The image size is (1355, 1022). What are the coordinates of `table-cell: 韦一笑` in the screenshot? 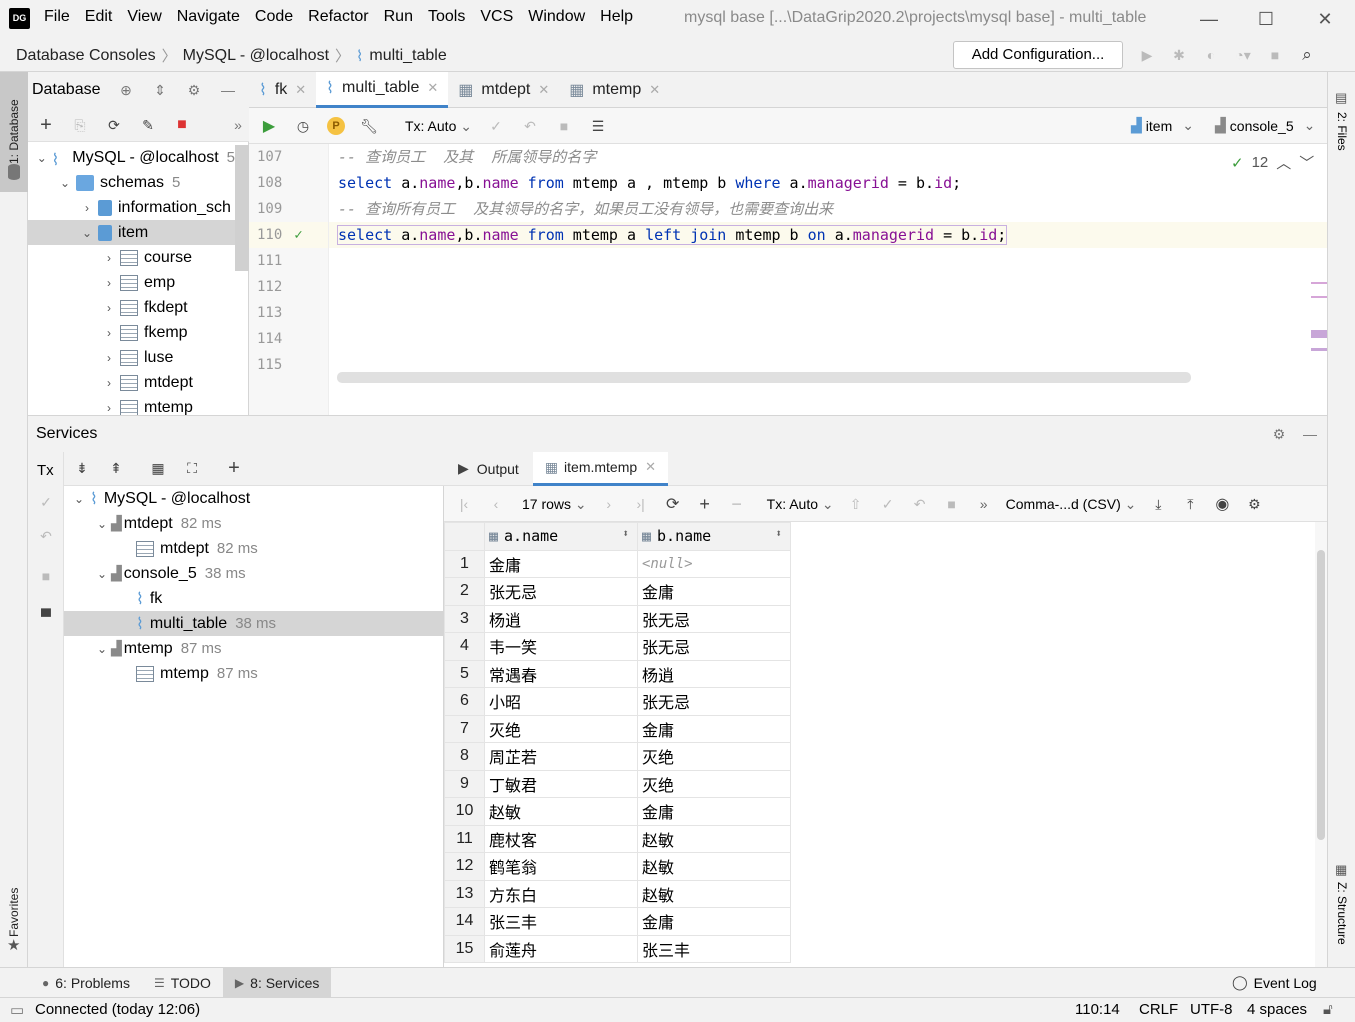 It's located at (561, 646).